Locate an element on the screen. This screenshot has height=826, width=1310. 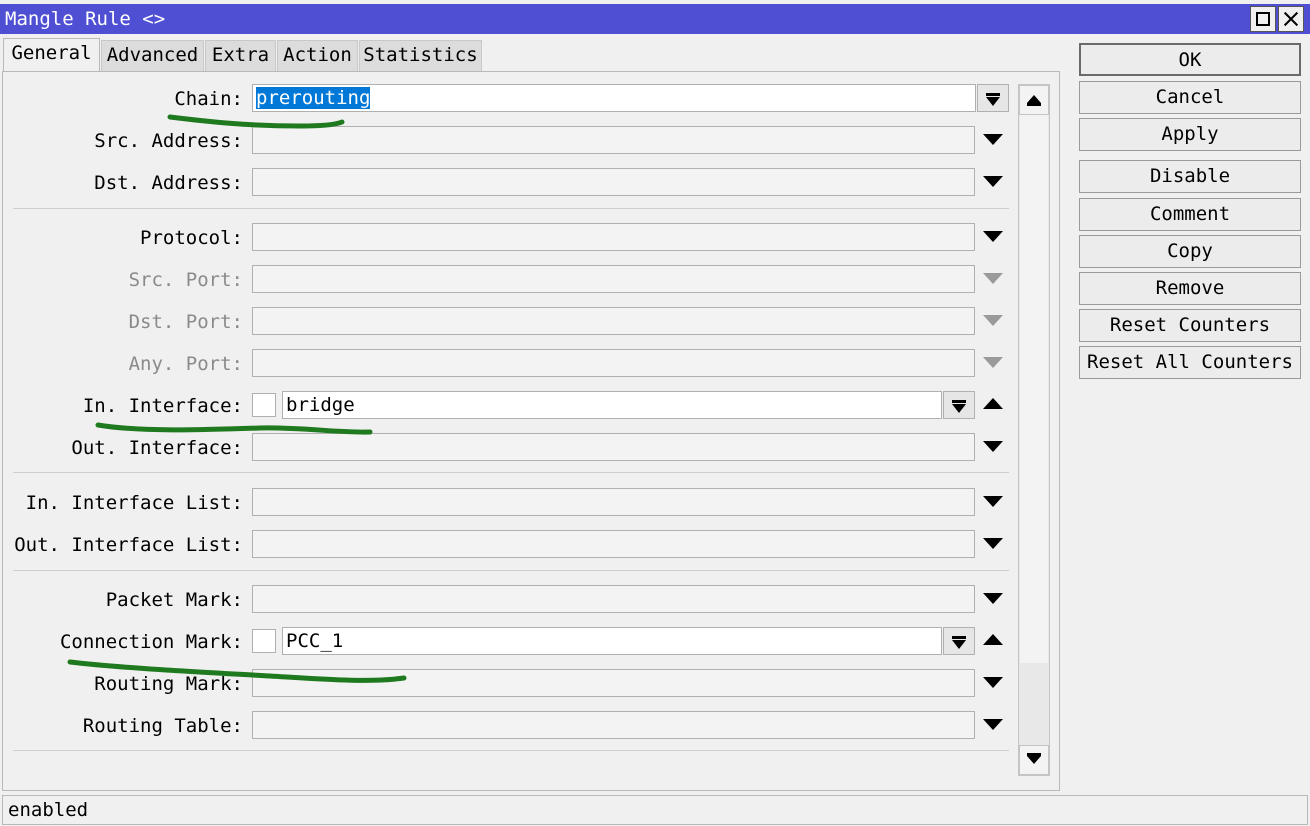
dst-address-expand-icon is located at coordinates (993, 181).